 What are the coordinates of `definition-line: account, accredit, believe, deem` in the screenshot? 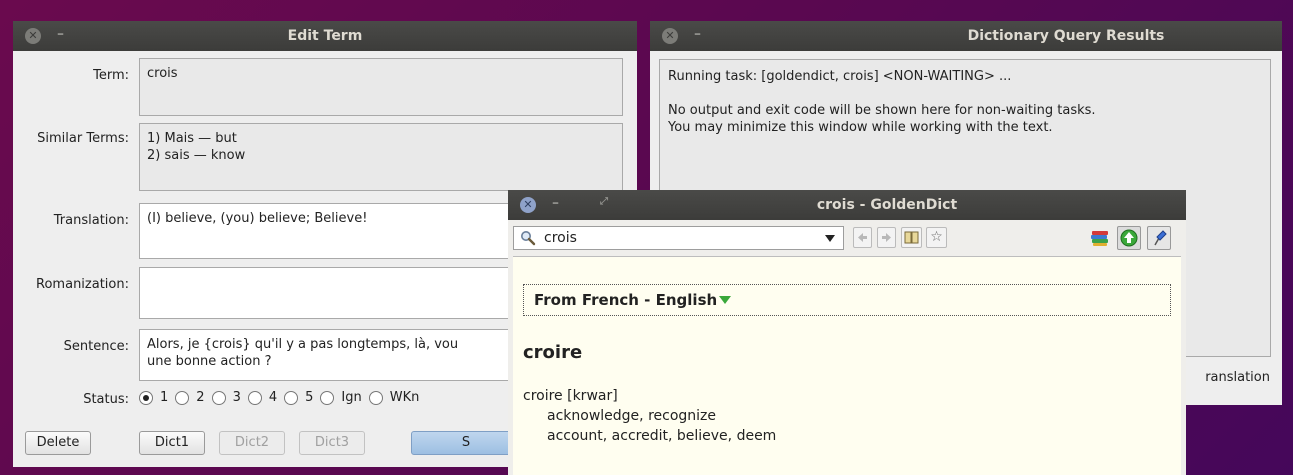 It's located at (662, 436).